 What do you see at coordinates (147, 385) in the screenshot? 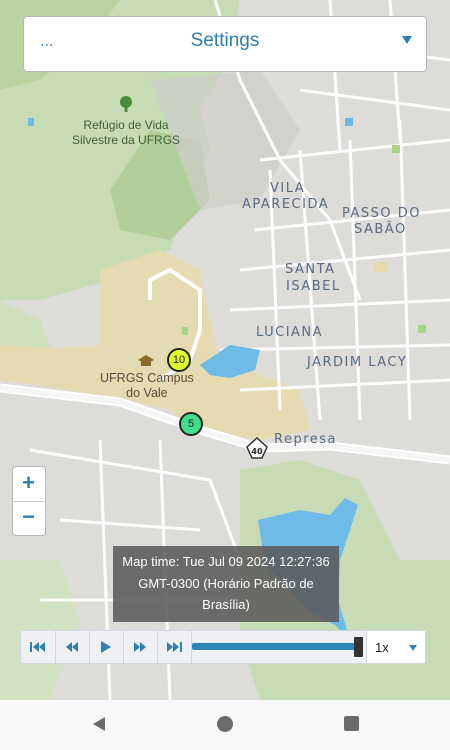
I see `campus-label: UFRGS Campus do Vale` at bounding box center [147, 385].